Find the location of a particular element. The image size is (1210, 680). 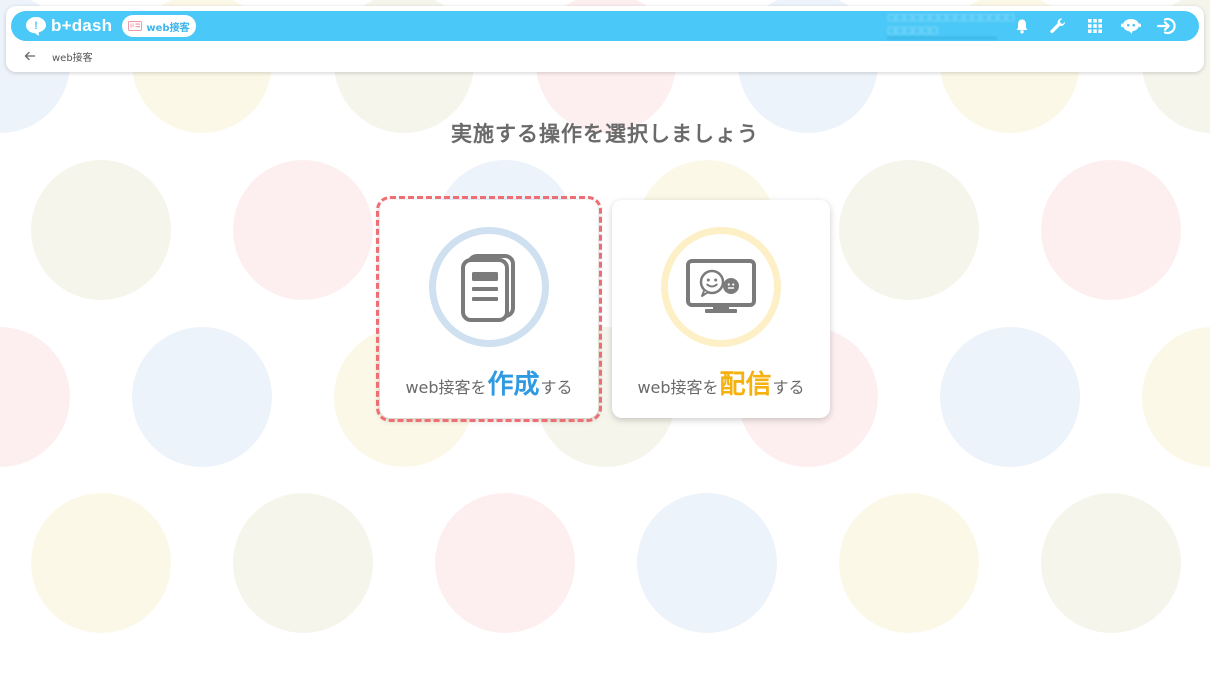

document-icon is located at coordinates (488, 288).